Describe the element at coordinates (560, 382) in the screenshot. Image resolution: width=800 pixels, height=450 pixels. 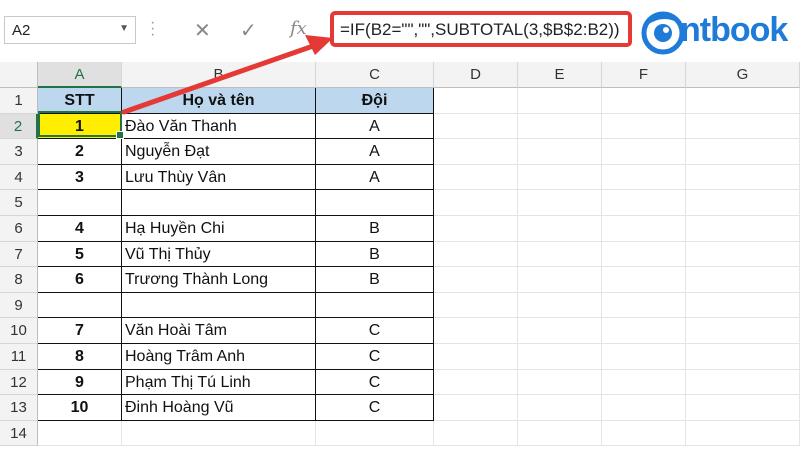
I see `cell-e12` at that location.